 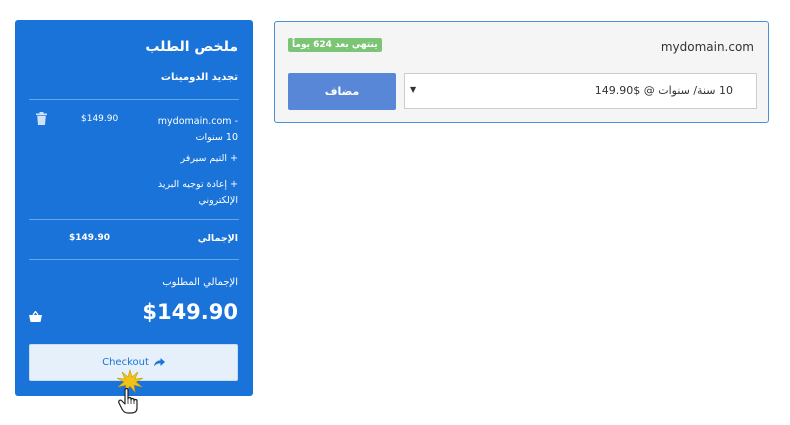 What do you see at coordinates (190, 312) in the screenshot?
I see `total-due-value: $149.90` at bounding box center [190, 312].